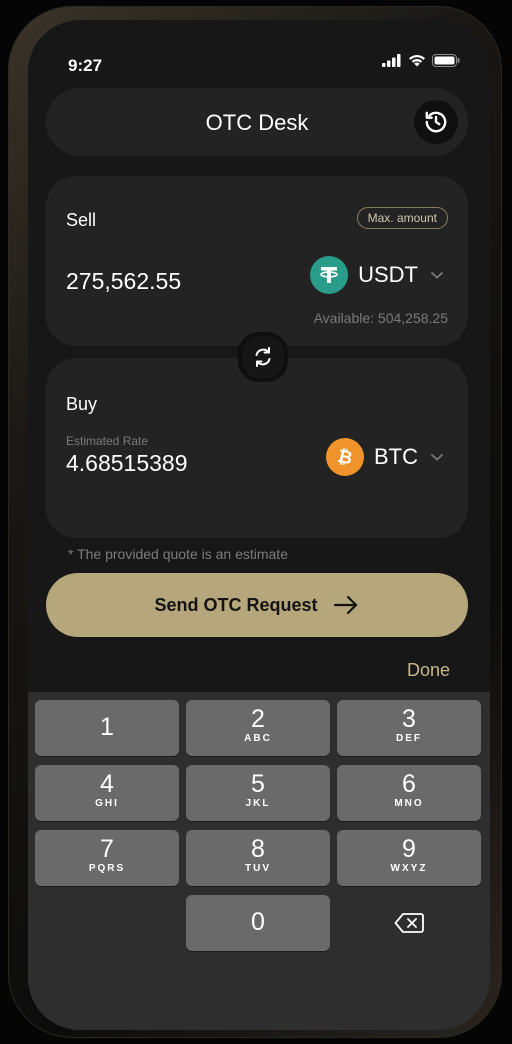 This screenshot has height=1044, width=512. Describe the element at coordinates (345, 605) in the screenshot. I see `arrow-right-icon` at that location.